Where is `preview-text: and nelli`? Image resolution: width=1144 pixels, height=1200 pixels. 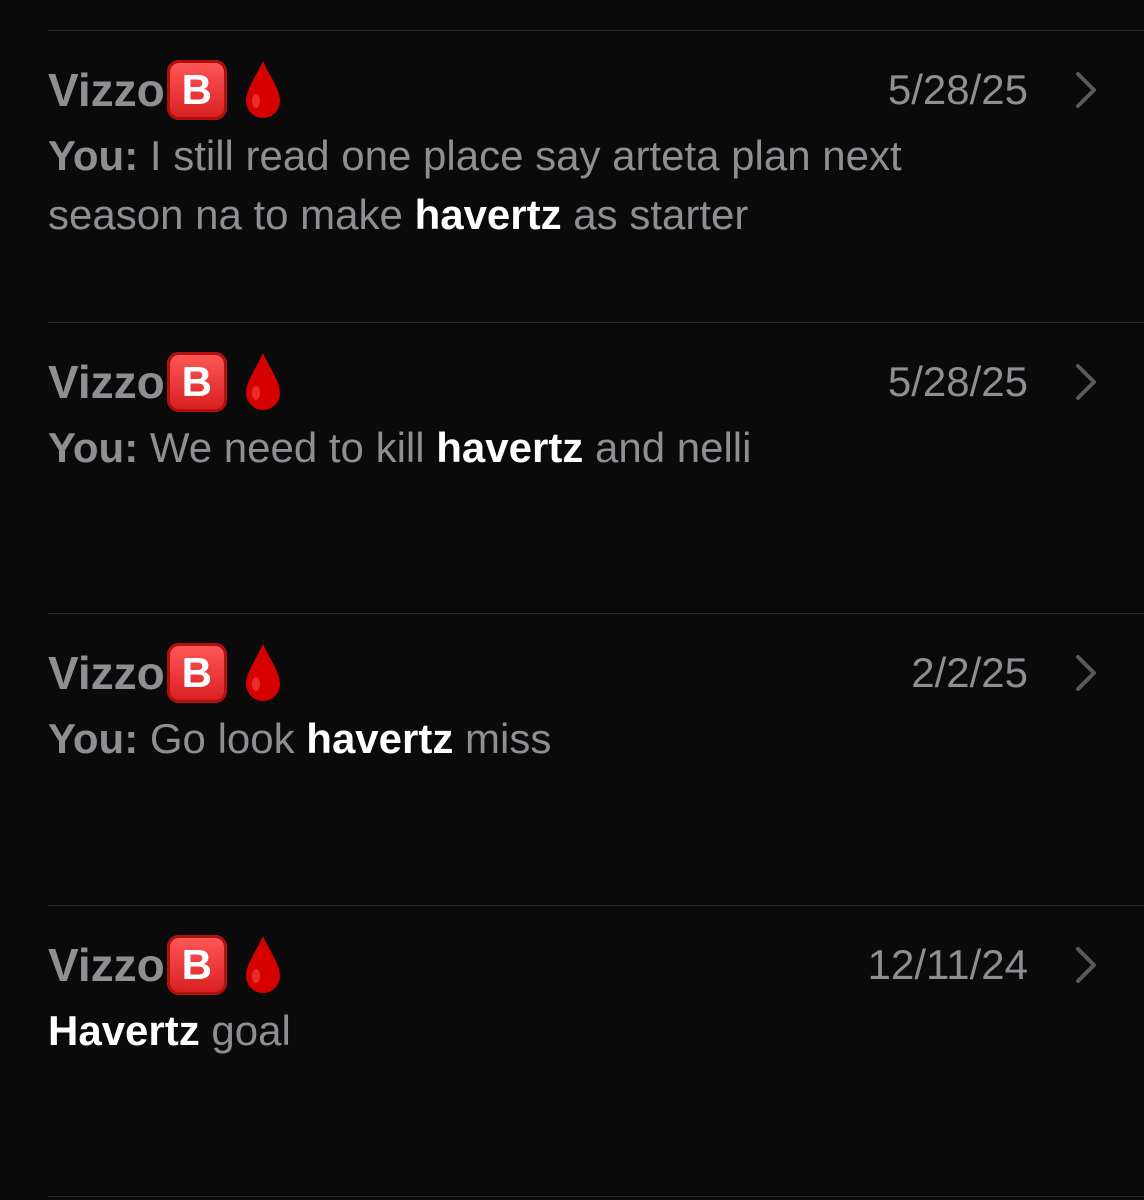
preview-text: and nelli is located at coordinates (667, 447).